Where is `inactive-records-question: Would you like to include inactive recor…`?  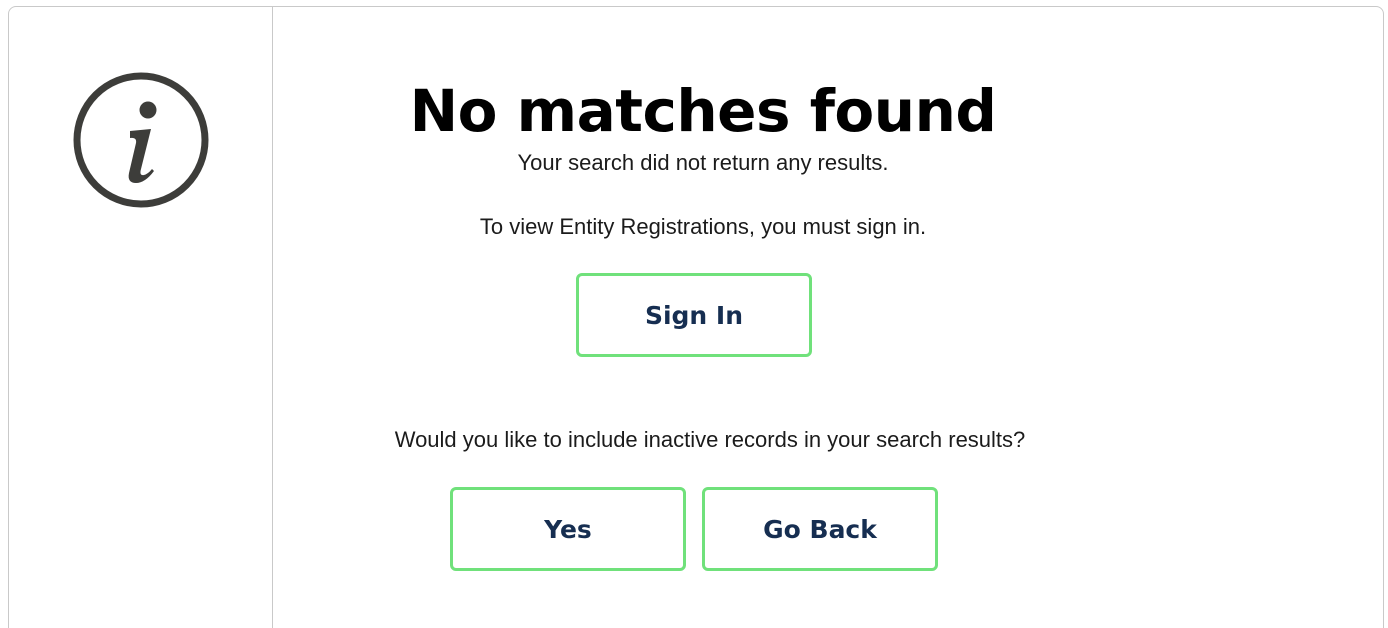
inactive-records-question: Would you like to include inactive recor… is located at coordinates (710, 439).